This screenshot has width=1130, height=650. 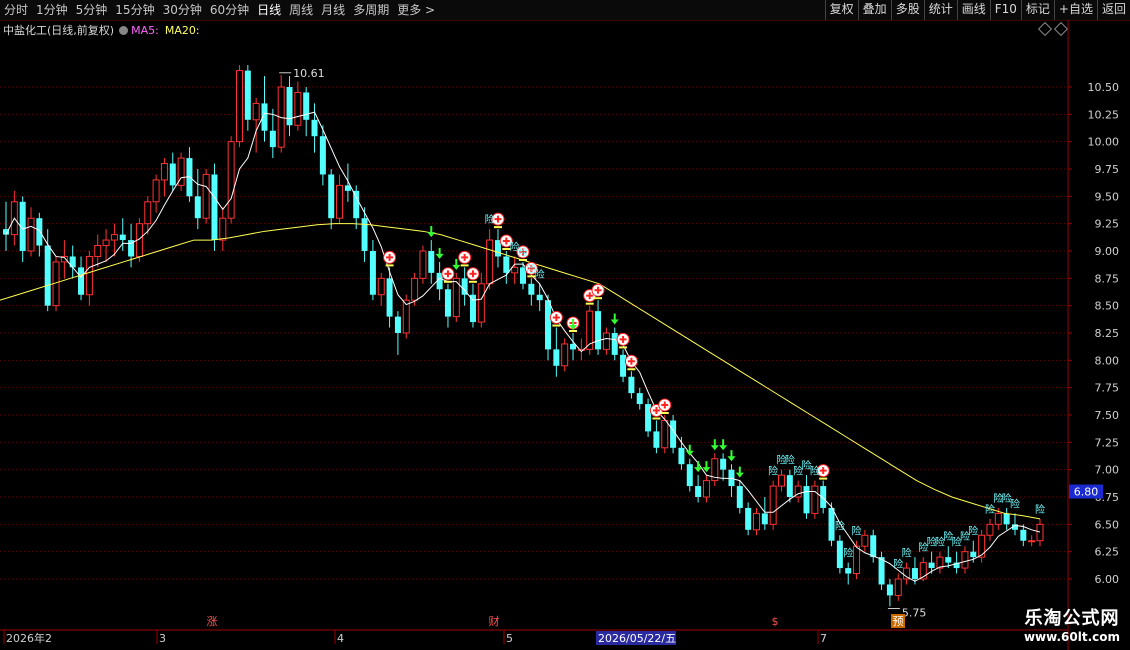 I want to click on event-marker: 涨, so click(x=212, y=621).